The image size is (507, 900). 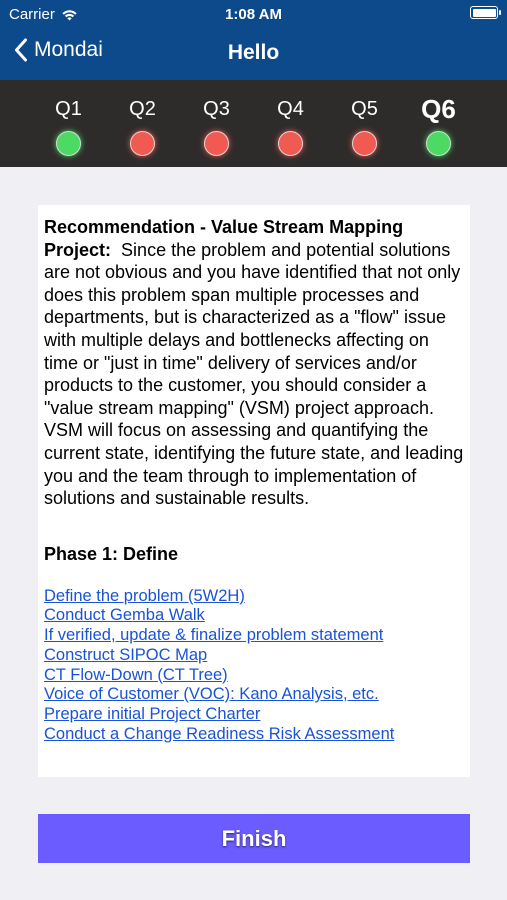 What do you see at coordinates (485, 12) in the screenshot?
I see `battery-icon` at bounding box center [485, 12].